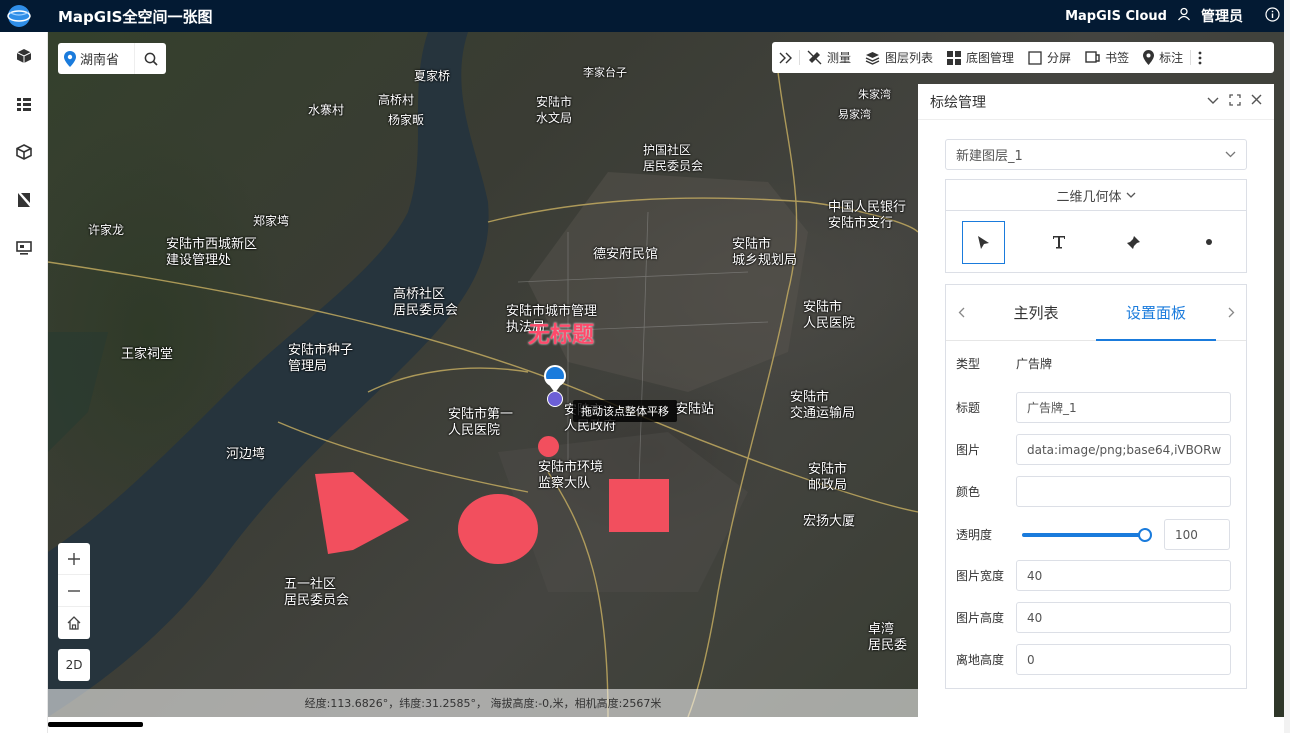 Image resolution: width=1290 pixels, height=733 pixels. I want to click on layers-icon, so click(872, 58).